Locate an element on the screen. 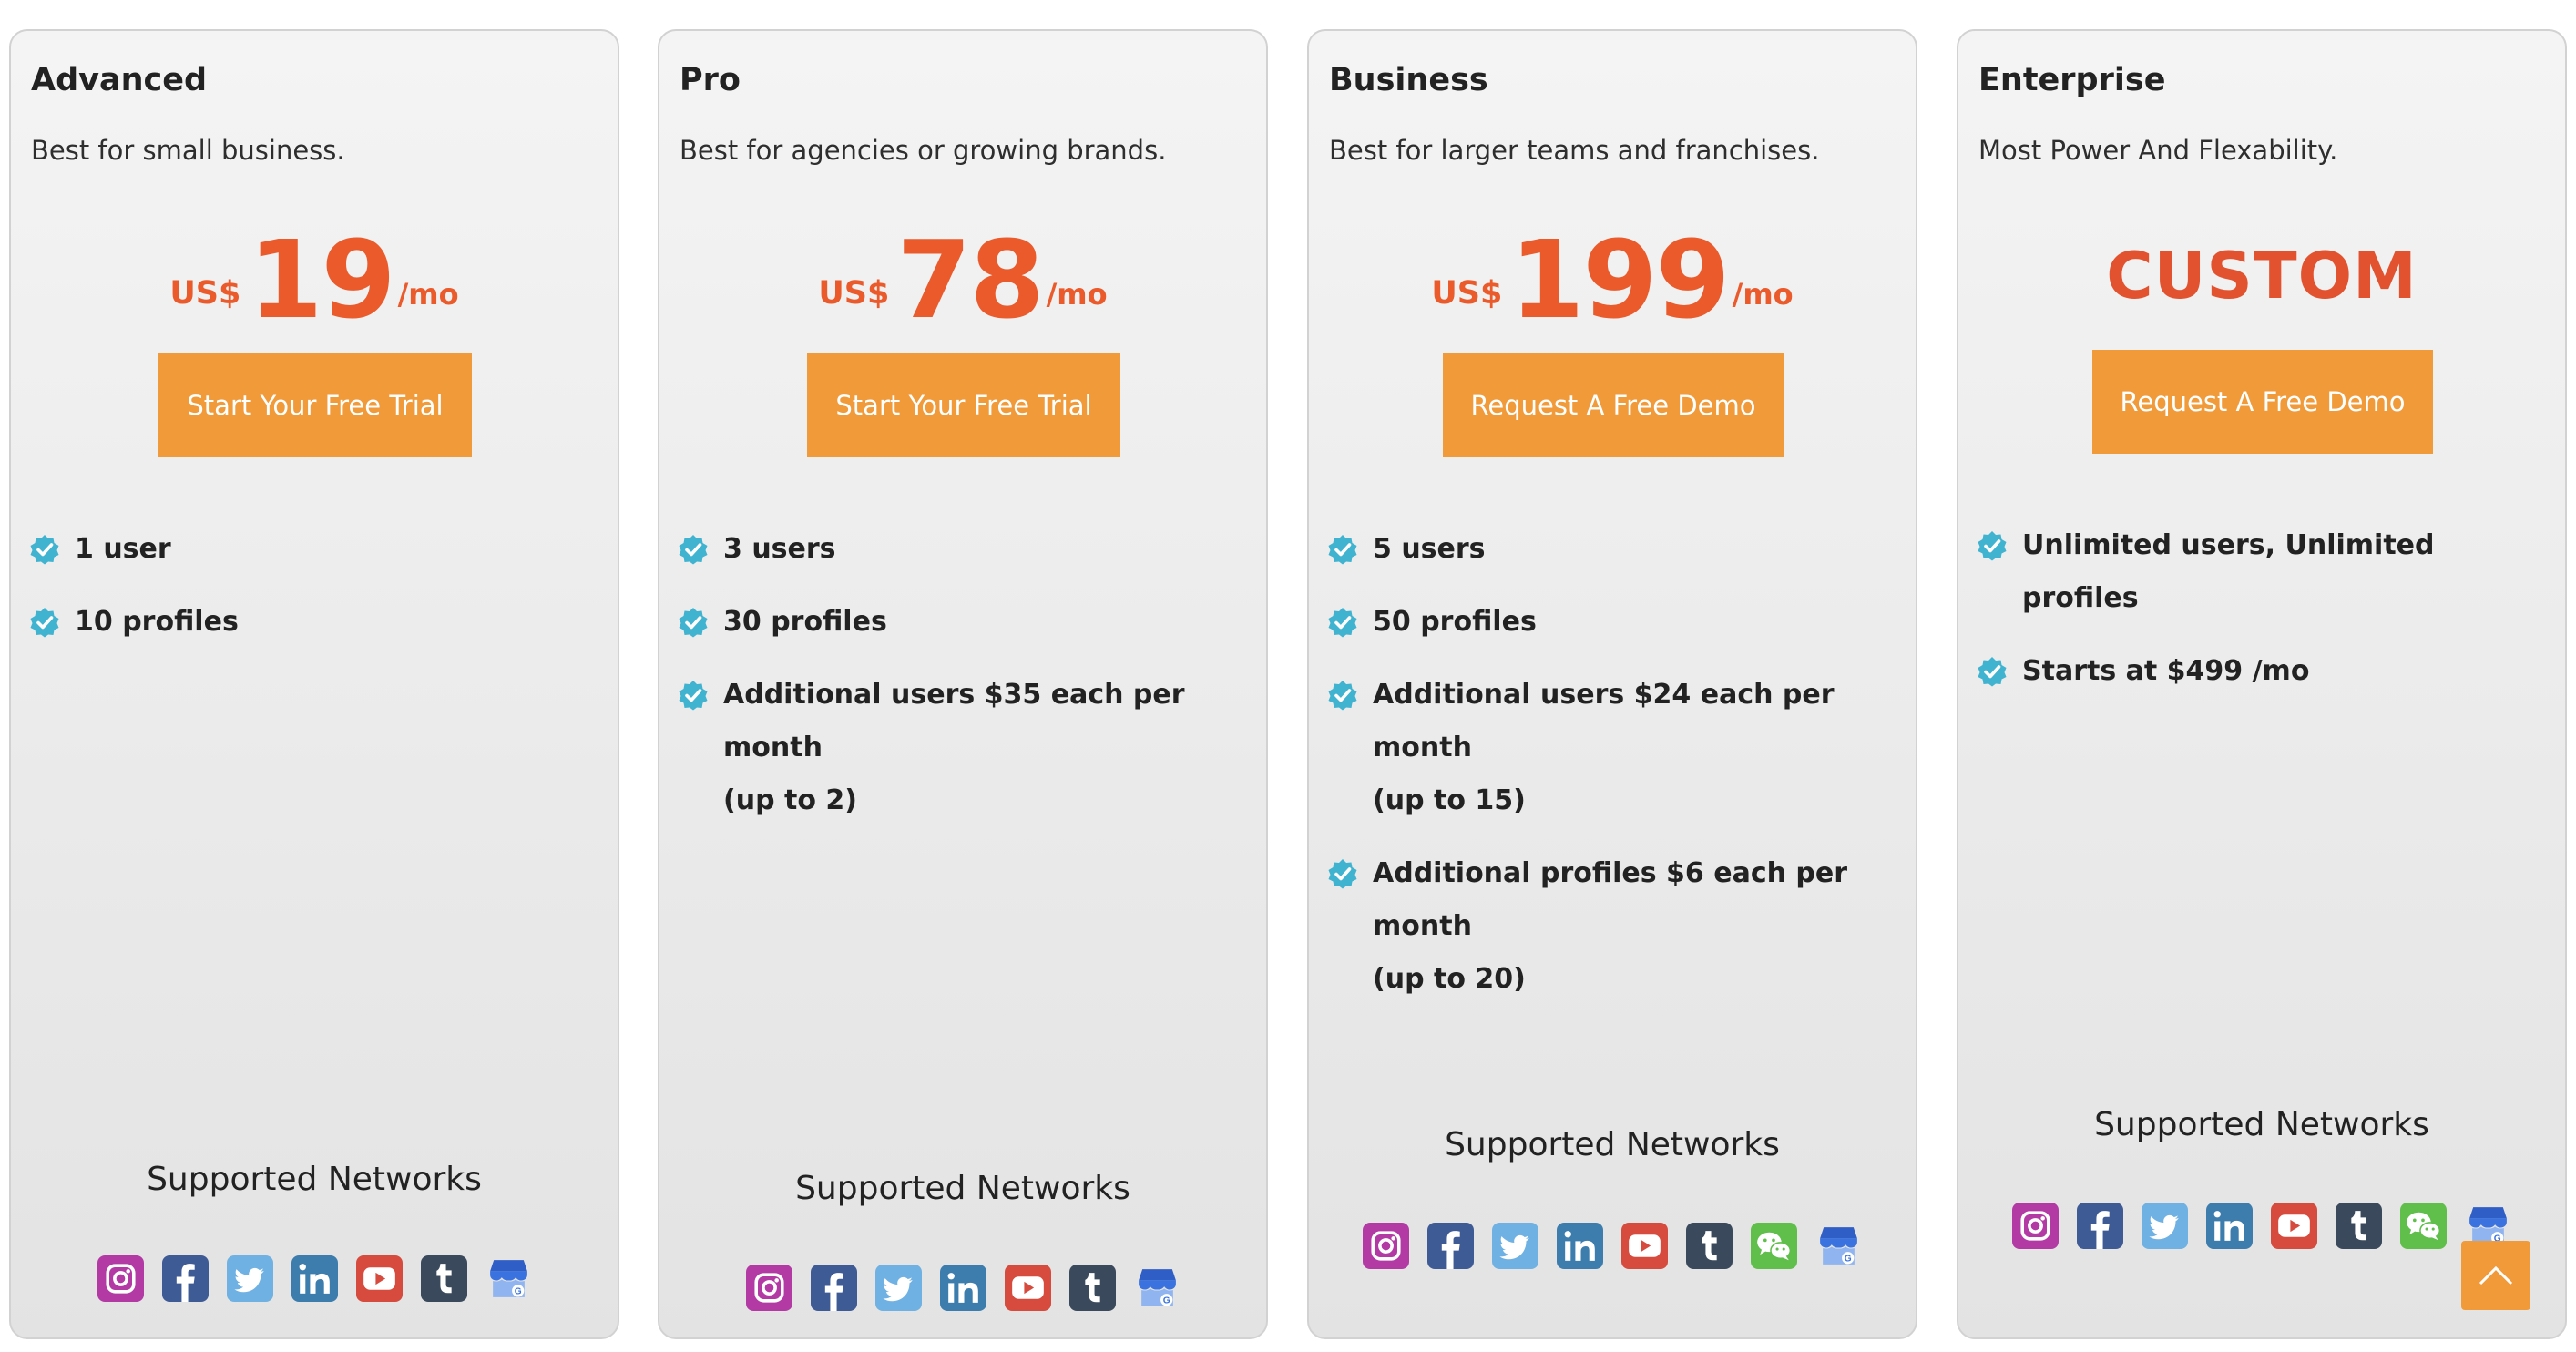  chevron-up-icon is located at coordinates (2496, 1275).